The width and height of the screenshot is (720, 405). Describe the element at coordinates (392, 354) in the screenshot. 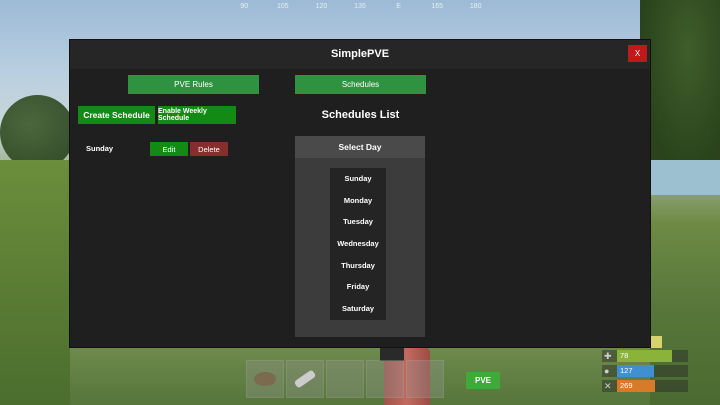

I see `player-sleeve` at that location.